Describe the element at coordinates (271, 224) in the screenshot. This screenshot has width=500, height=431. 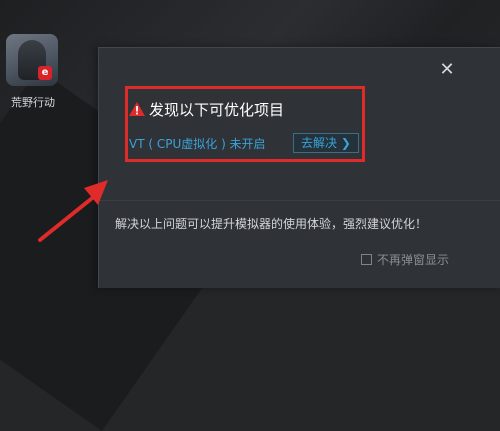
I see `info-text: 解决以上问题可以提升模拟器的使用体验，强烈建议优化！` at that location.